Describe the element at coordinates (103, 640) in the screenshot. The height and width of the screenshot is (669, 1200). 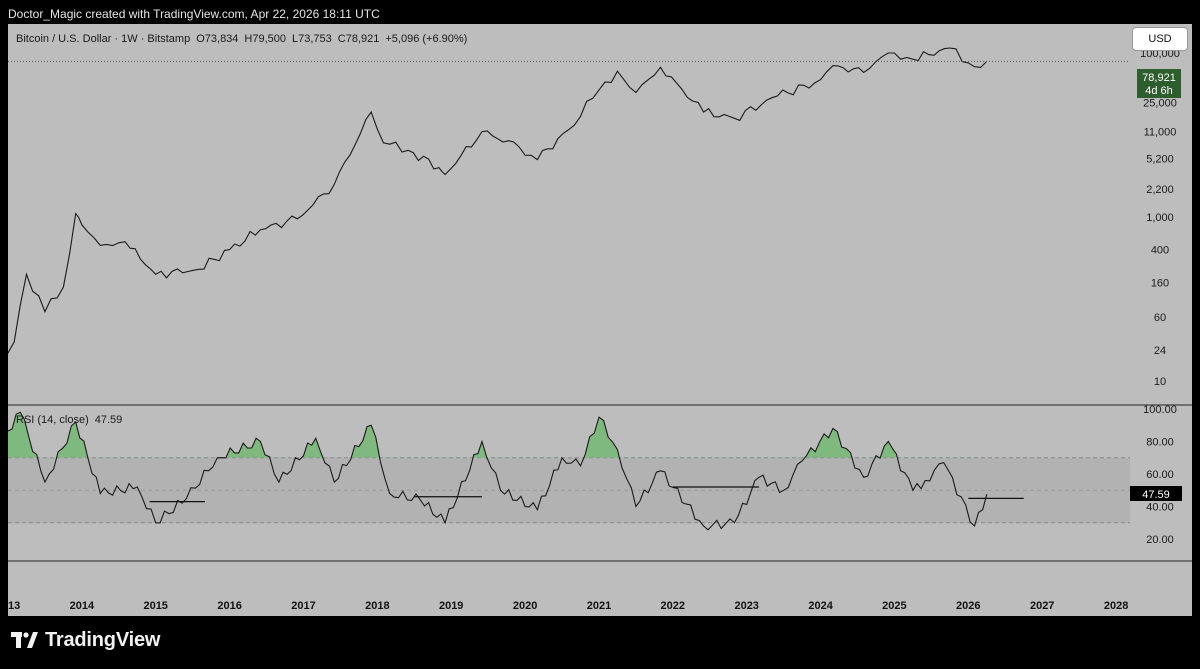
I see `brand-name: TradingView` at that location.